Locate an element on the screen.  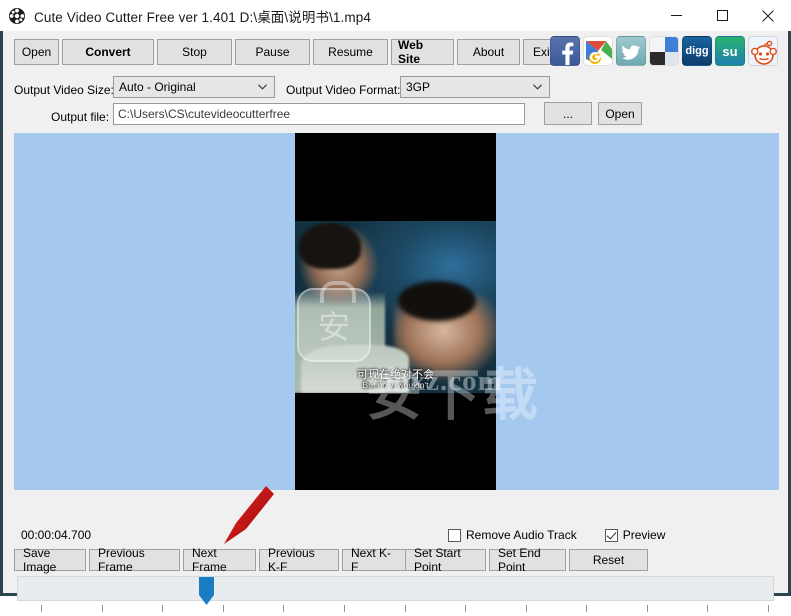
next-keyframe-button: Next K-F is located at coordinates (374, 560).